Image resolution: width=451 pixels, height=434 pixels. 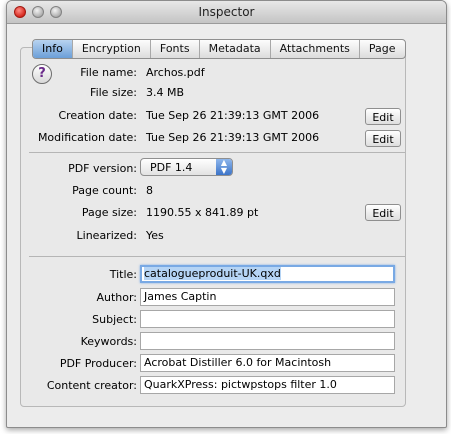 What do you see at coordinates (383, 116) in the screenshot?
I see `edit-creation-date-button: Edit` at bounding box center [383, 116].